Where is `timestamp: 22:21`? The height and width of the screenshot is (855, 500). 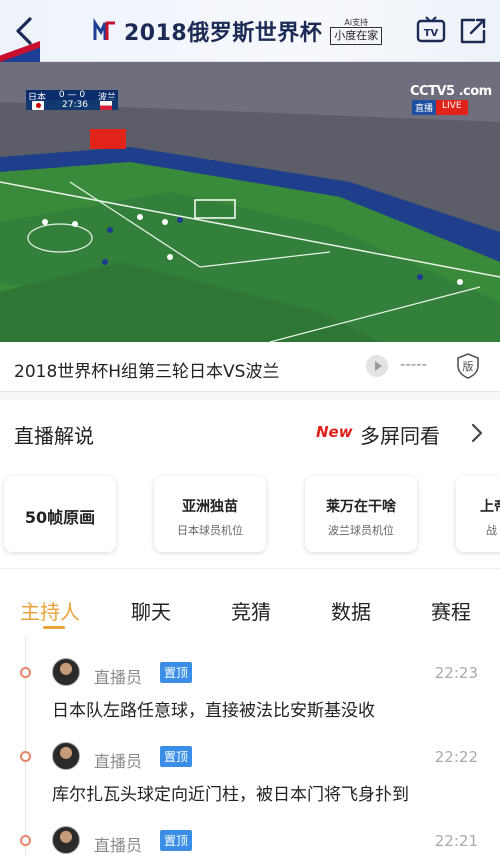
timestamp: 22:21 is located at coordinates (456, 841).